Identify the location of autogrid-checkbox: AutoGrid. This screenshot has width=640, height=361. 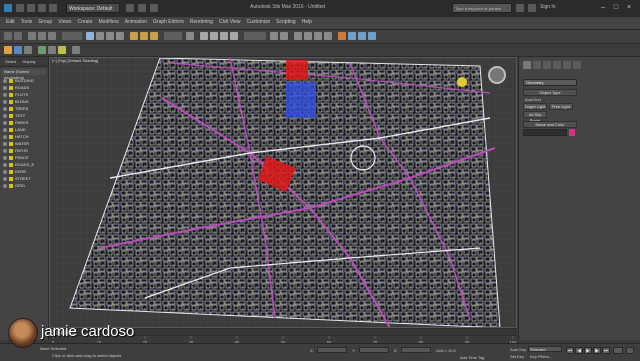
(533, 99).